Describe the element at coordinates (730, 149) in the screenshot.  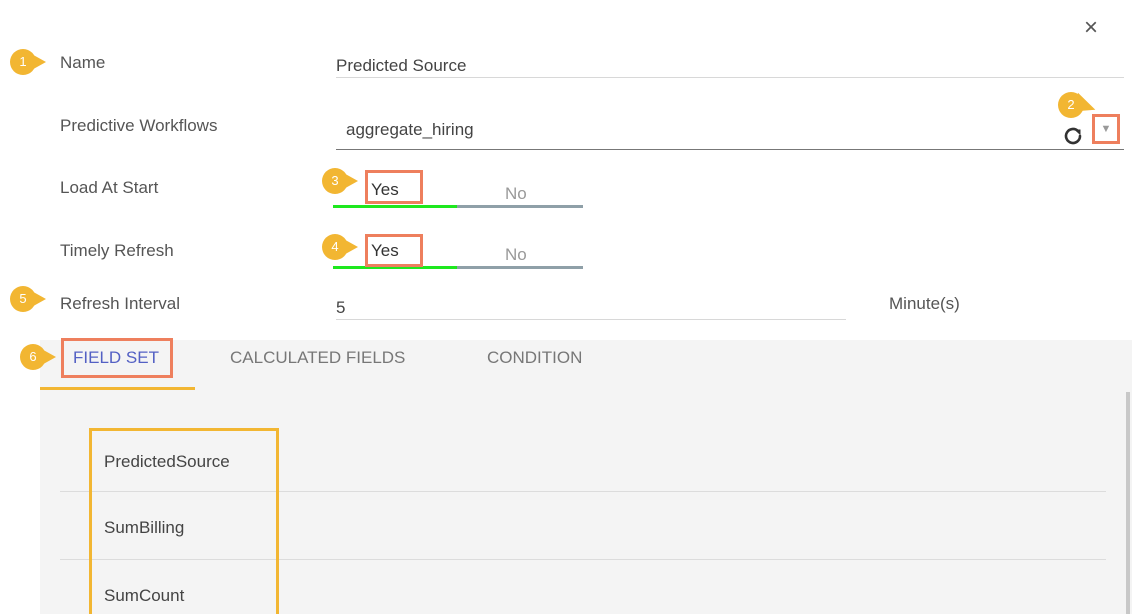
I see `workflows-underline` at that location.